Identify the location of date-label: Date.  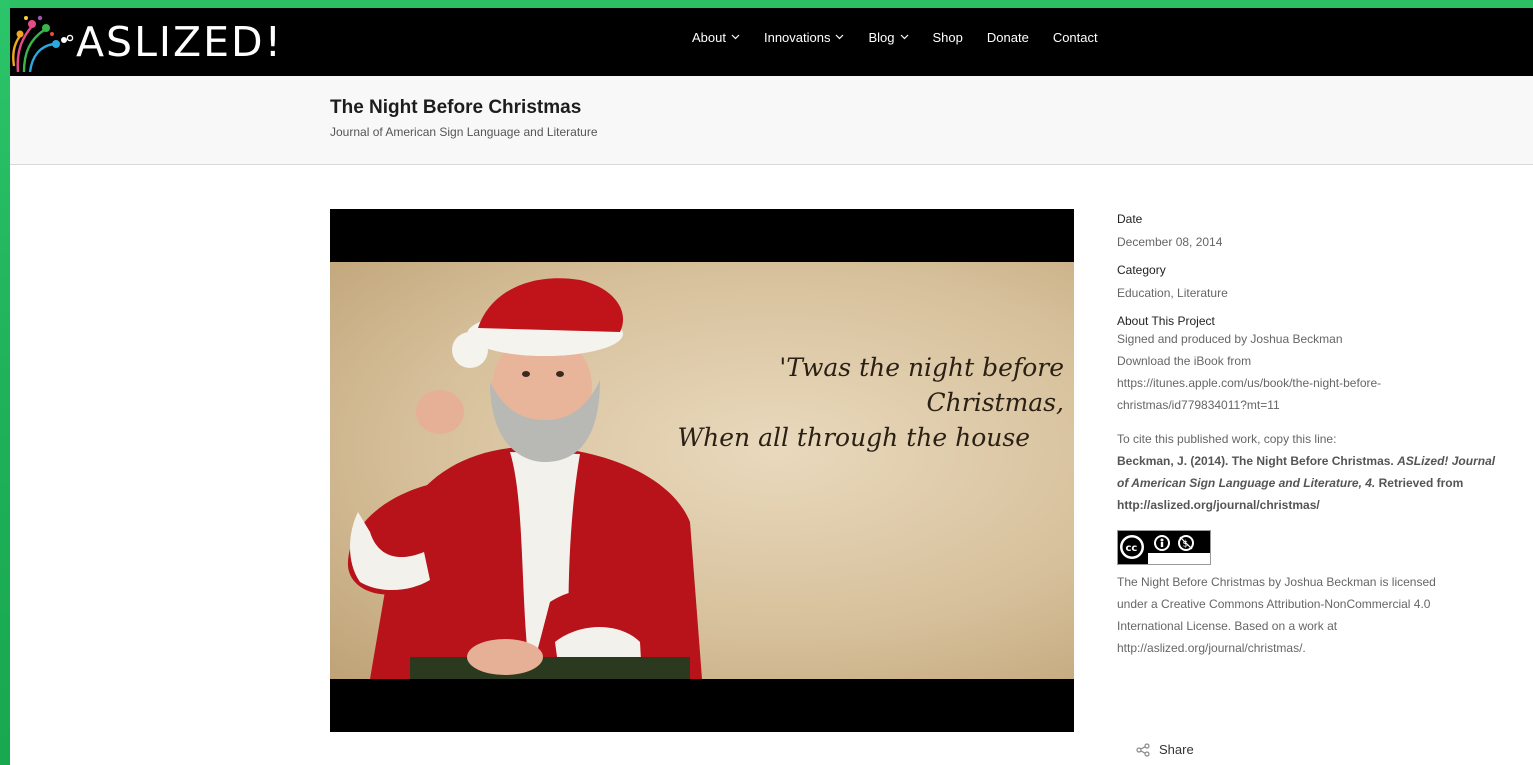
(1130, 219).